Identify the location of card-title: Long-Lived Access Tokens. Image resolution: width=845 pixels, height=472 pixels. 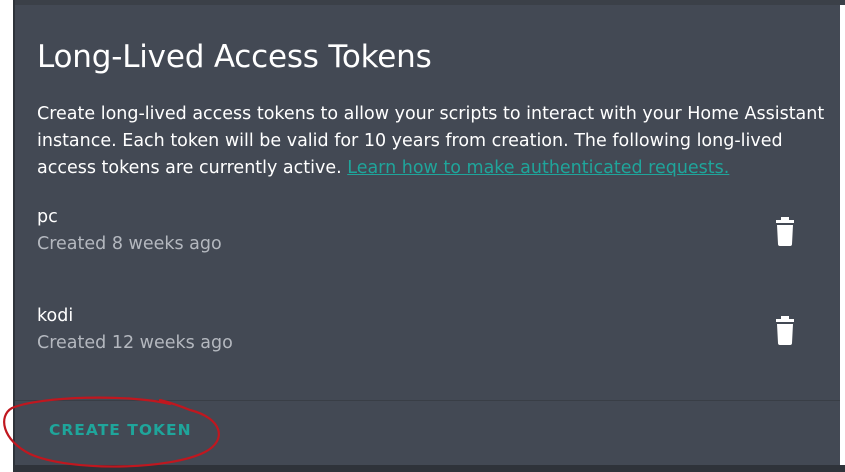
(234, 57).